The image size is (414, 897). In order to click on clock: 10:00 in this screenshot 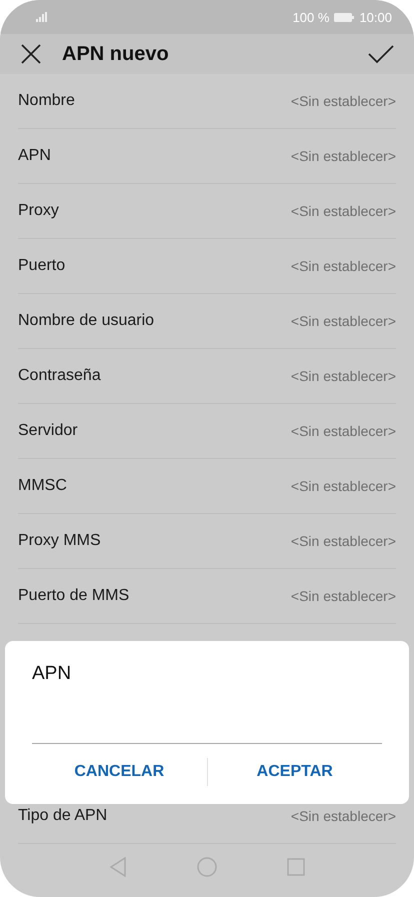, I will do `click(375, 17)`.